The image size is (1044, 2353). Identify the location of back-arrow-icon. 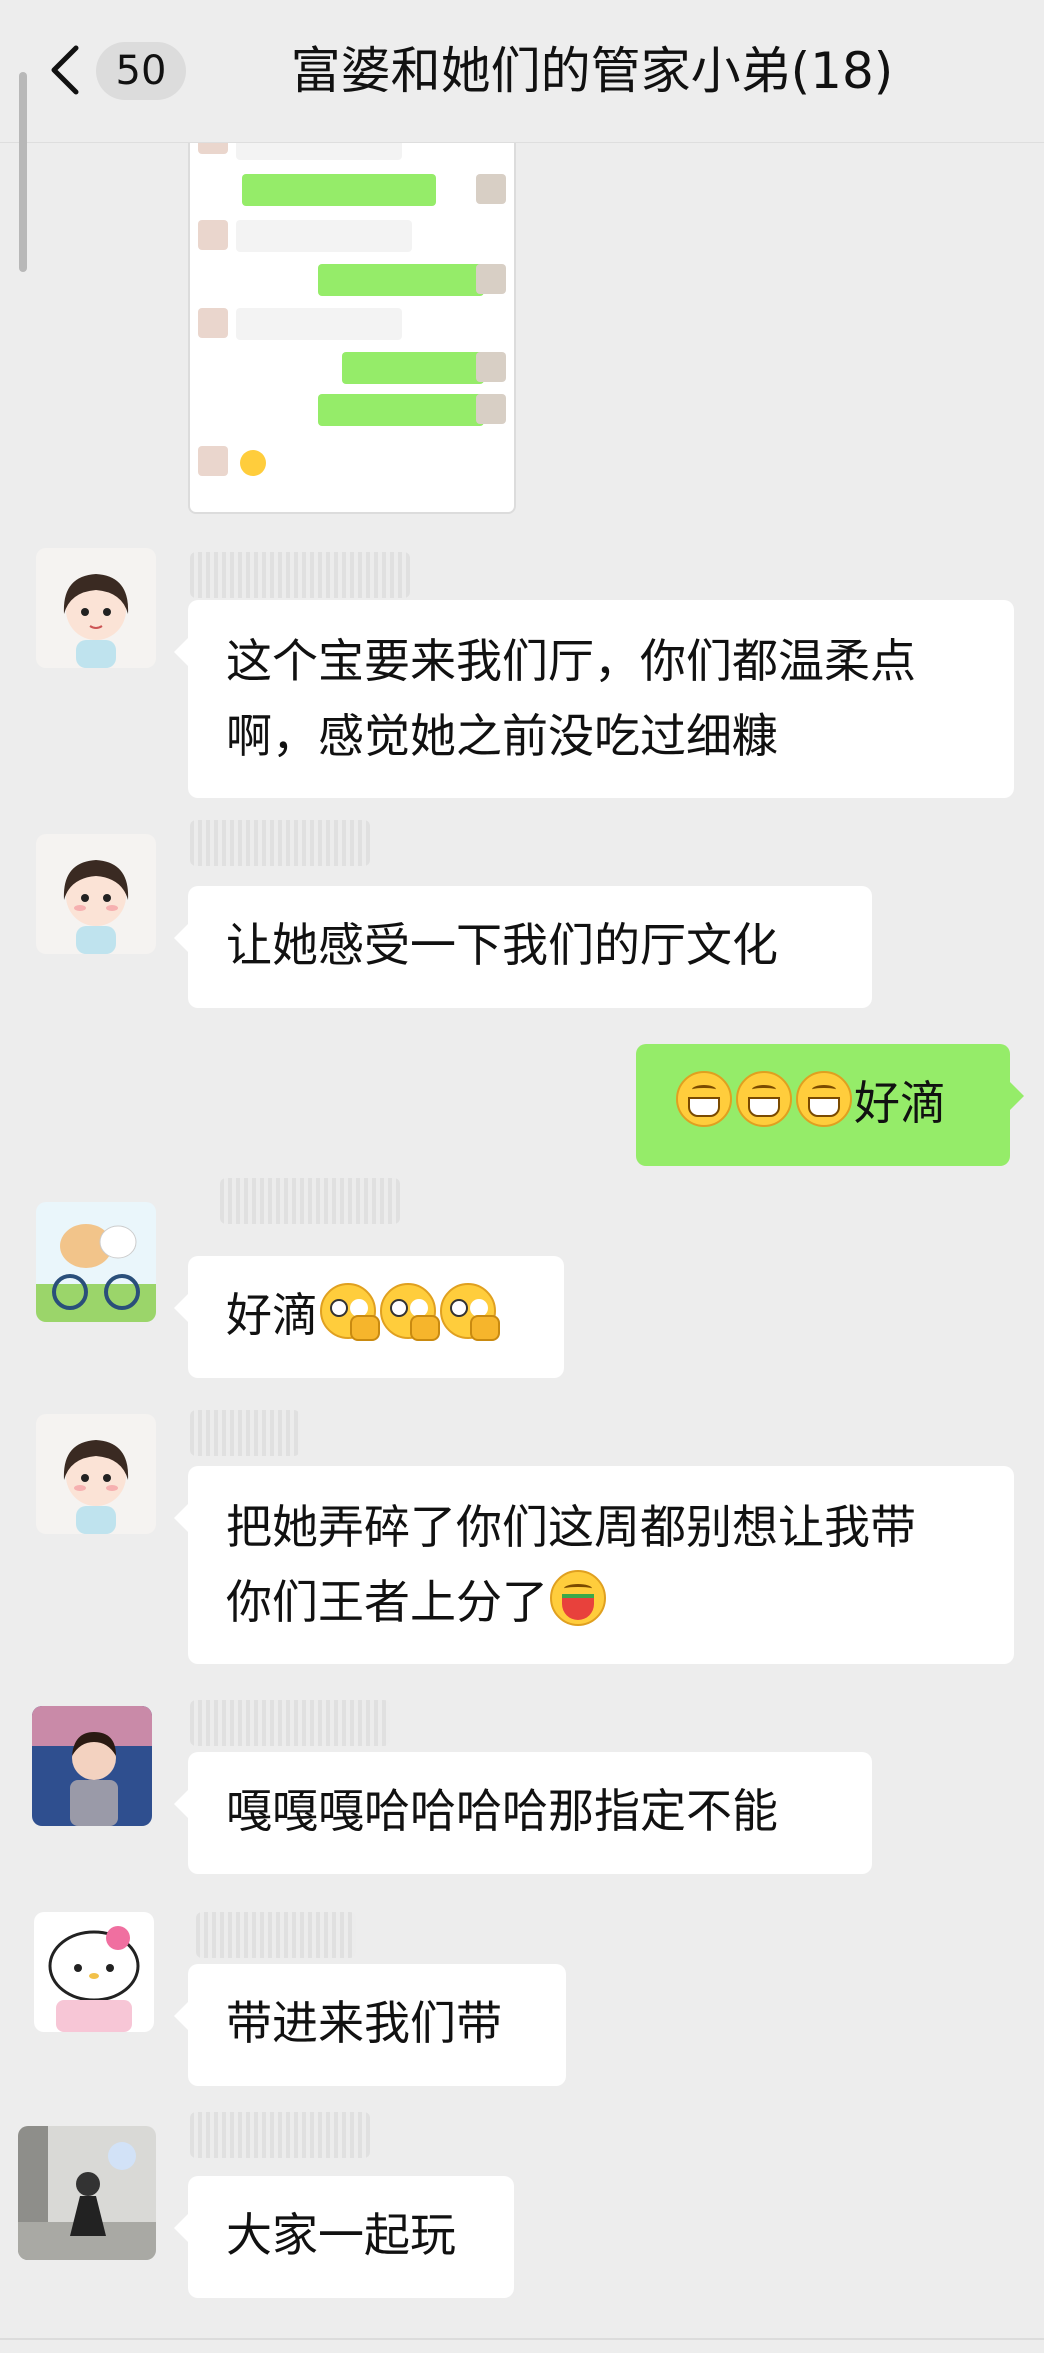
(66, 70).